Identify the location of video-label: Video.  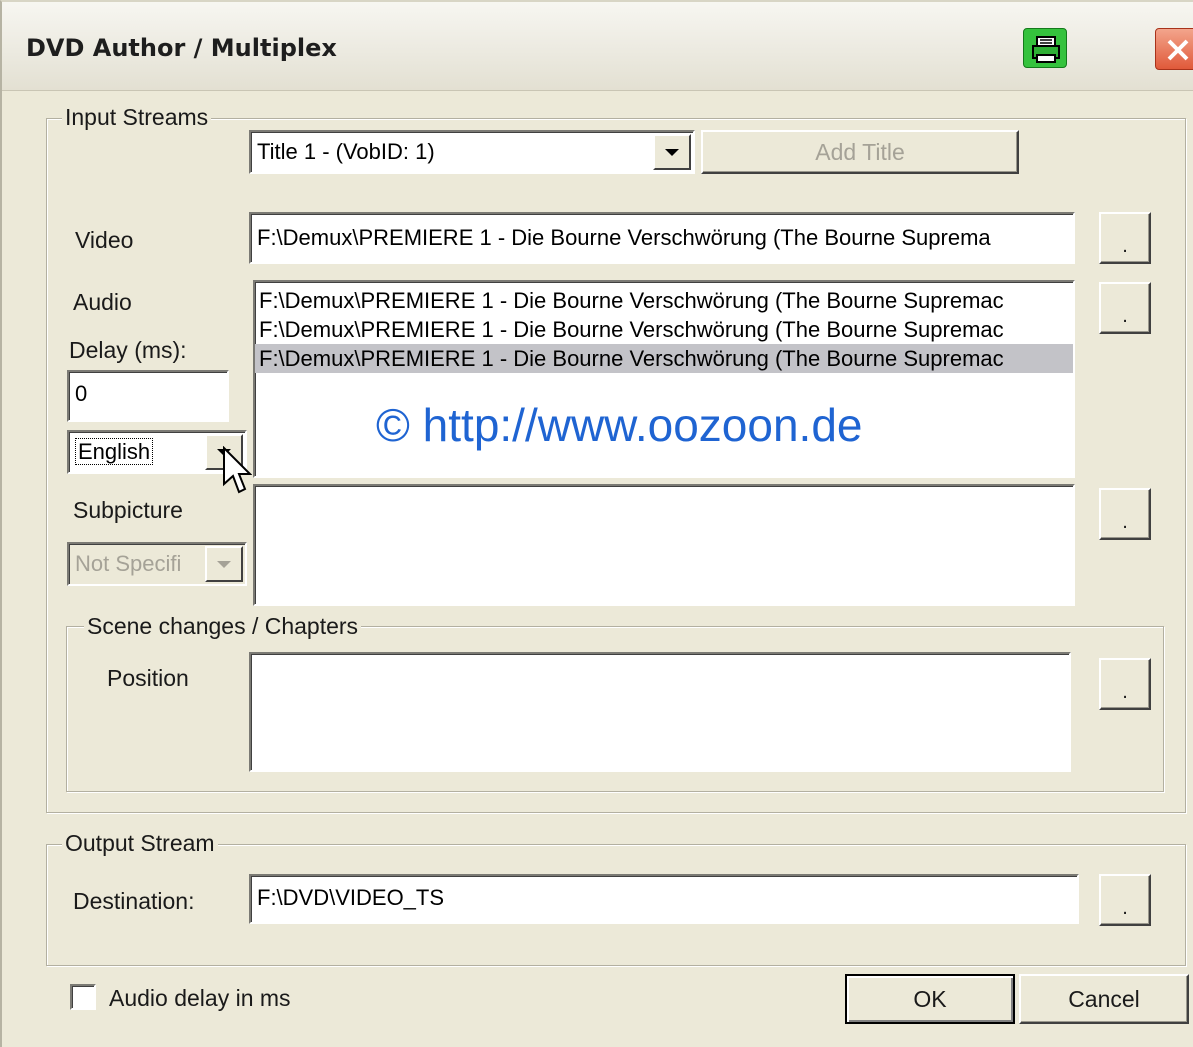
(104, 240).